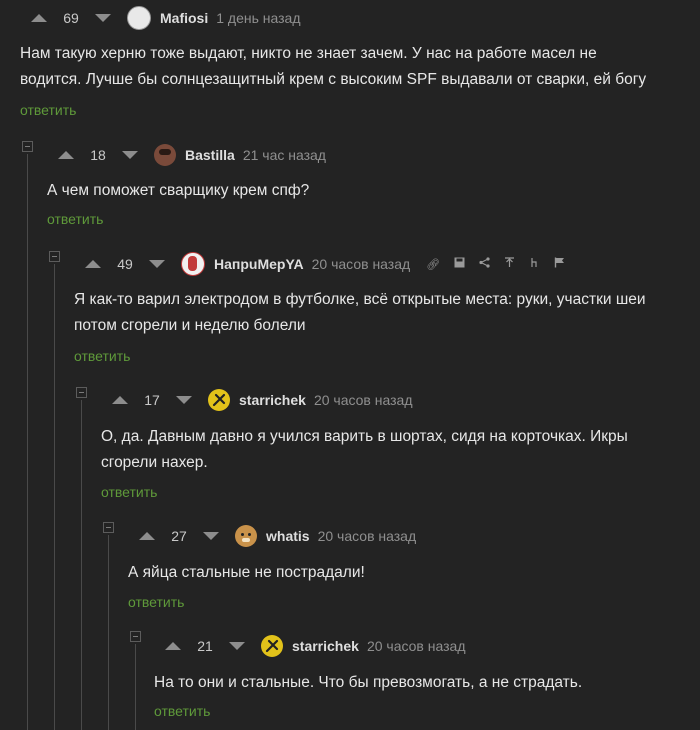 This screenshot has height=730, width=700. What do you see at coordinates (559, 264) in the screenshot?
I see `flag-icon` at bounding box center [559, 264].